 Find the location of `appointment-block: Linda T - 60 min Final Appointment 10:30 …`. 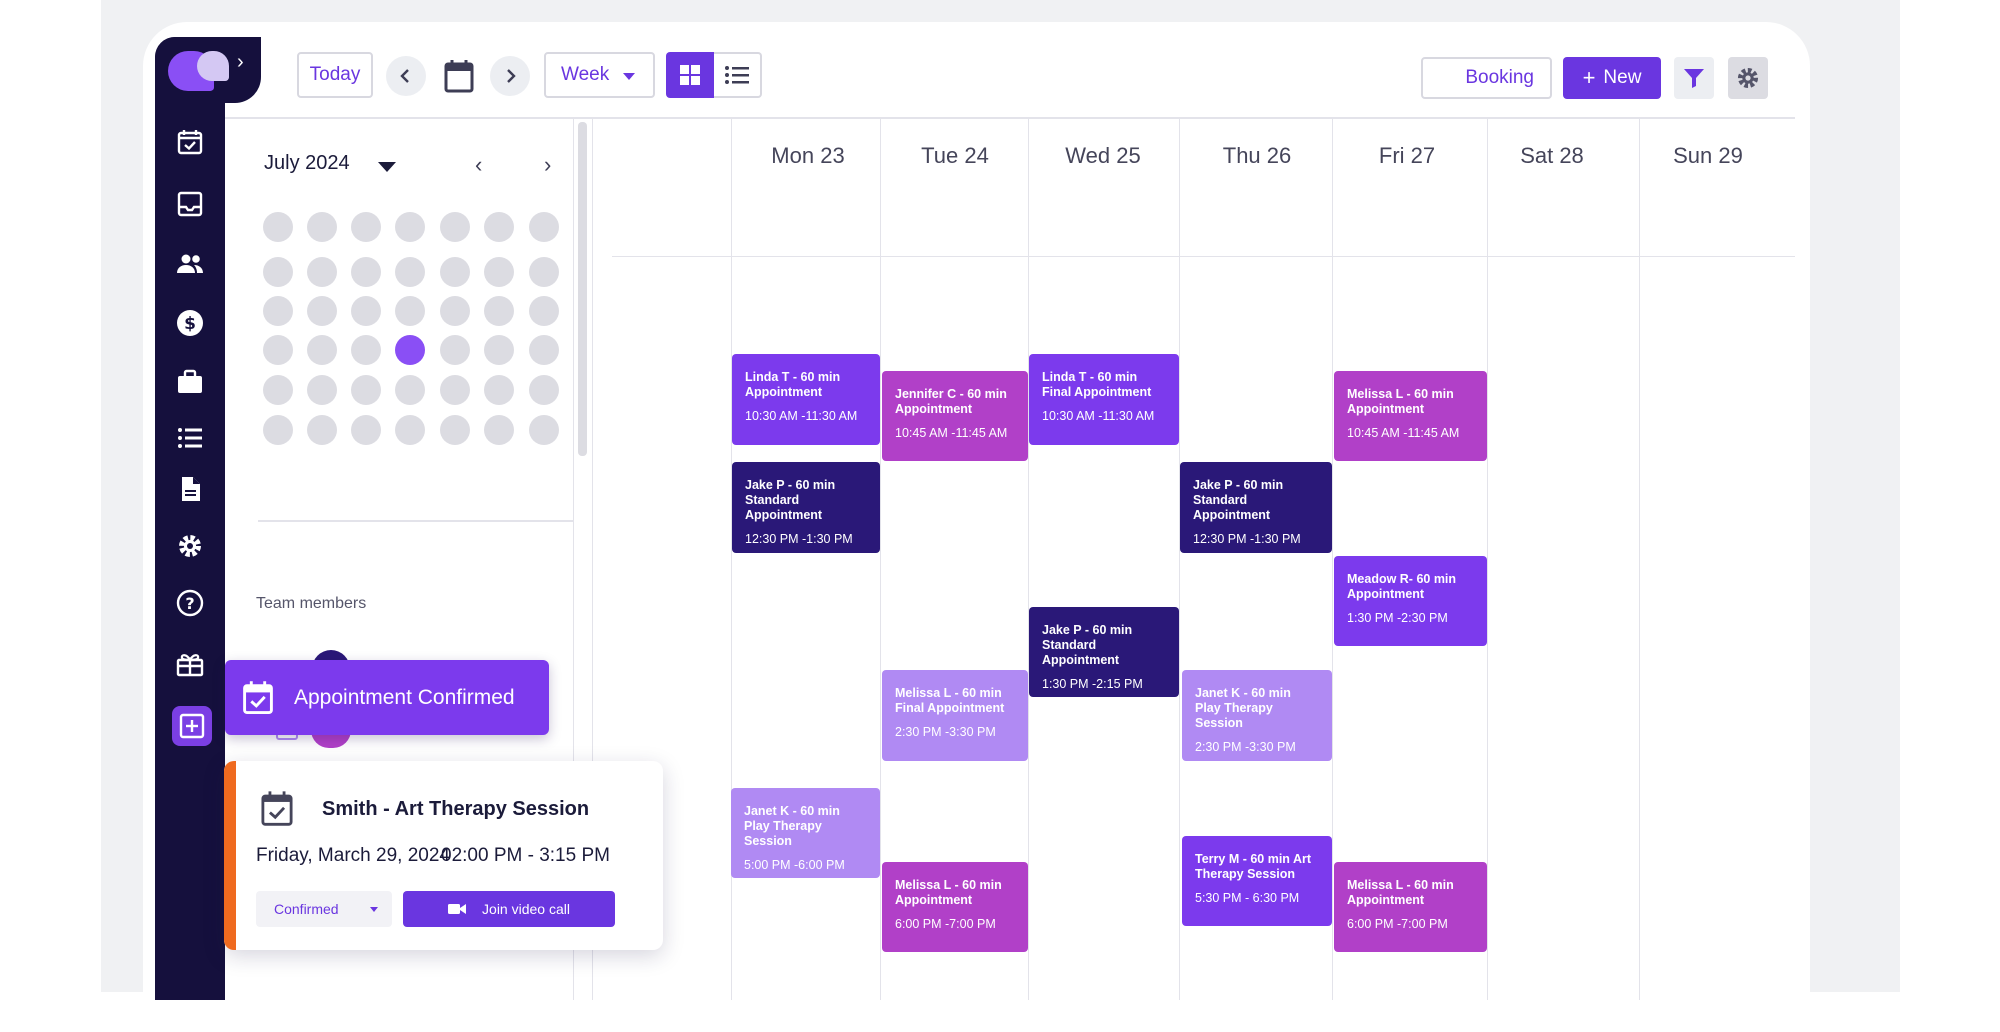

appointment-block: Linda T - 60 min Final Appointment 10:30 … is located at coordinates (1104, 399).